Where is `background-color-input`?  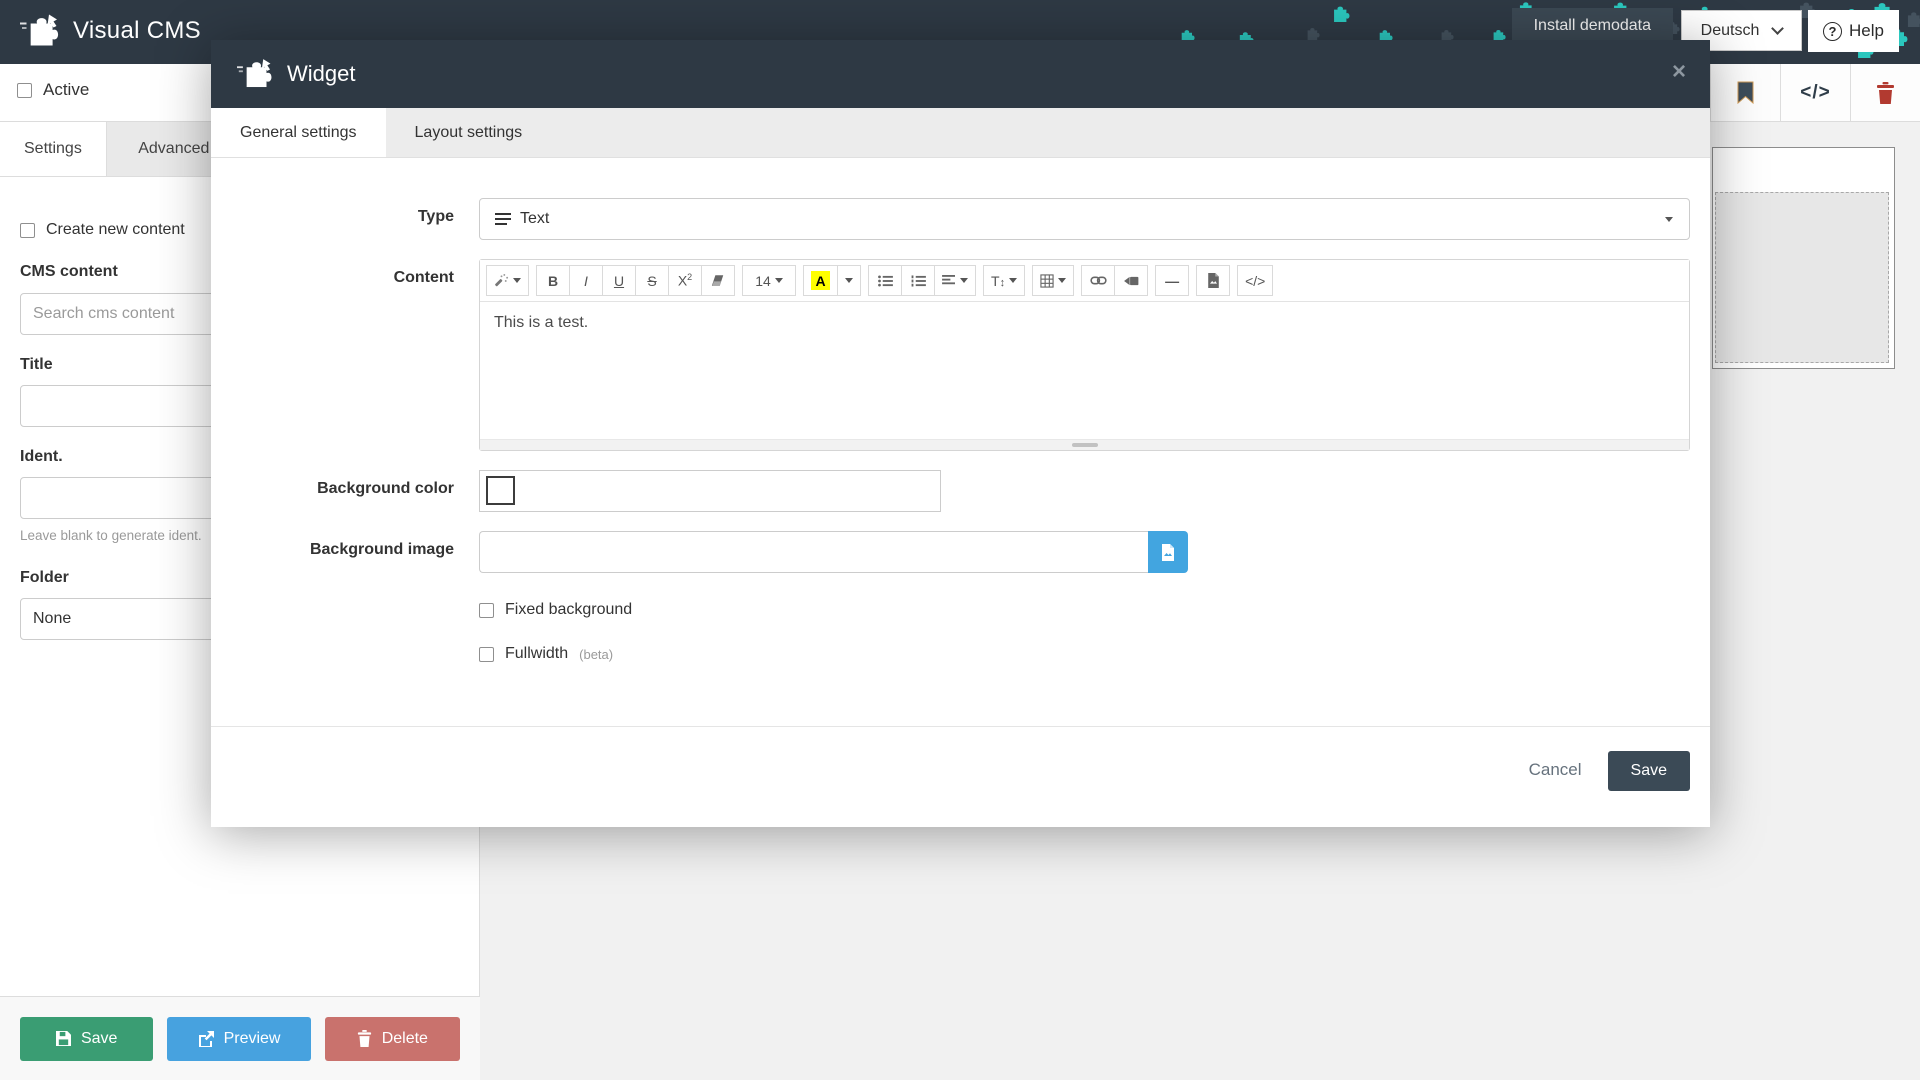
background-color-input is located at coordinates (710, 491).